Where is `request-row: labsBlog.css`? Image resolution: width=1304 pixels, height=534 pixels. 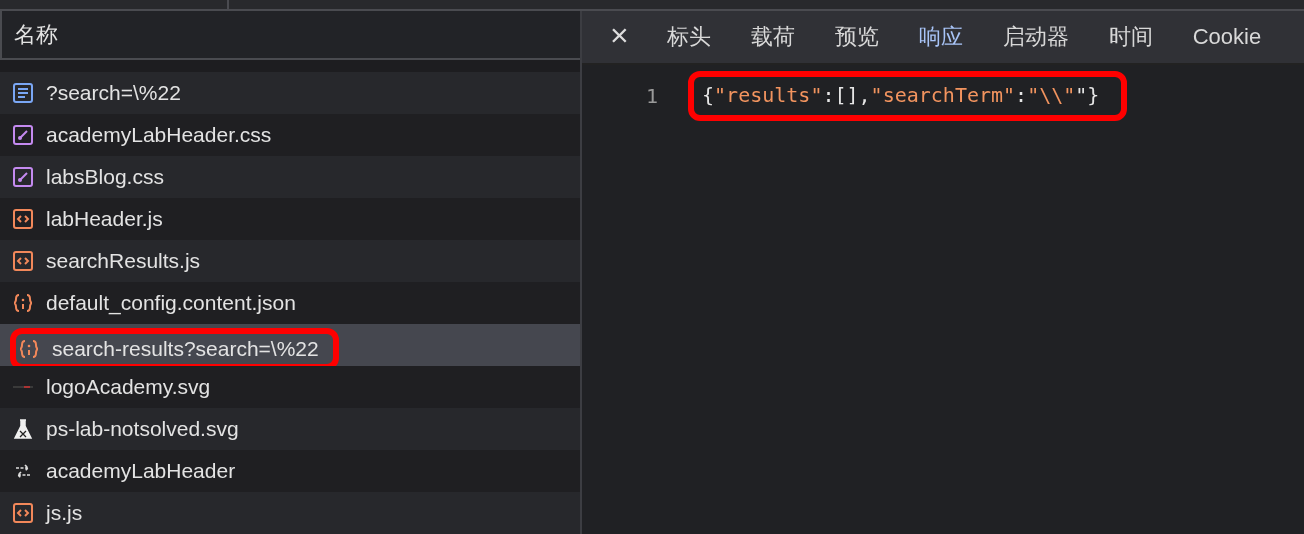 request-row: labsBlog.css is located at coordinates (290, 177).